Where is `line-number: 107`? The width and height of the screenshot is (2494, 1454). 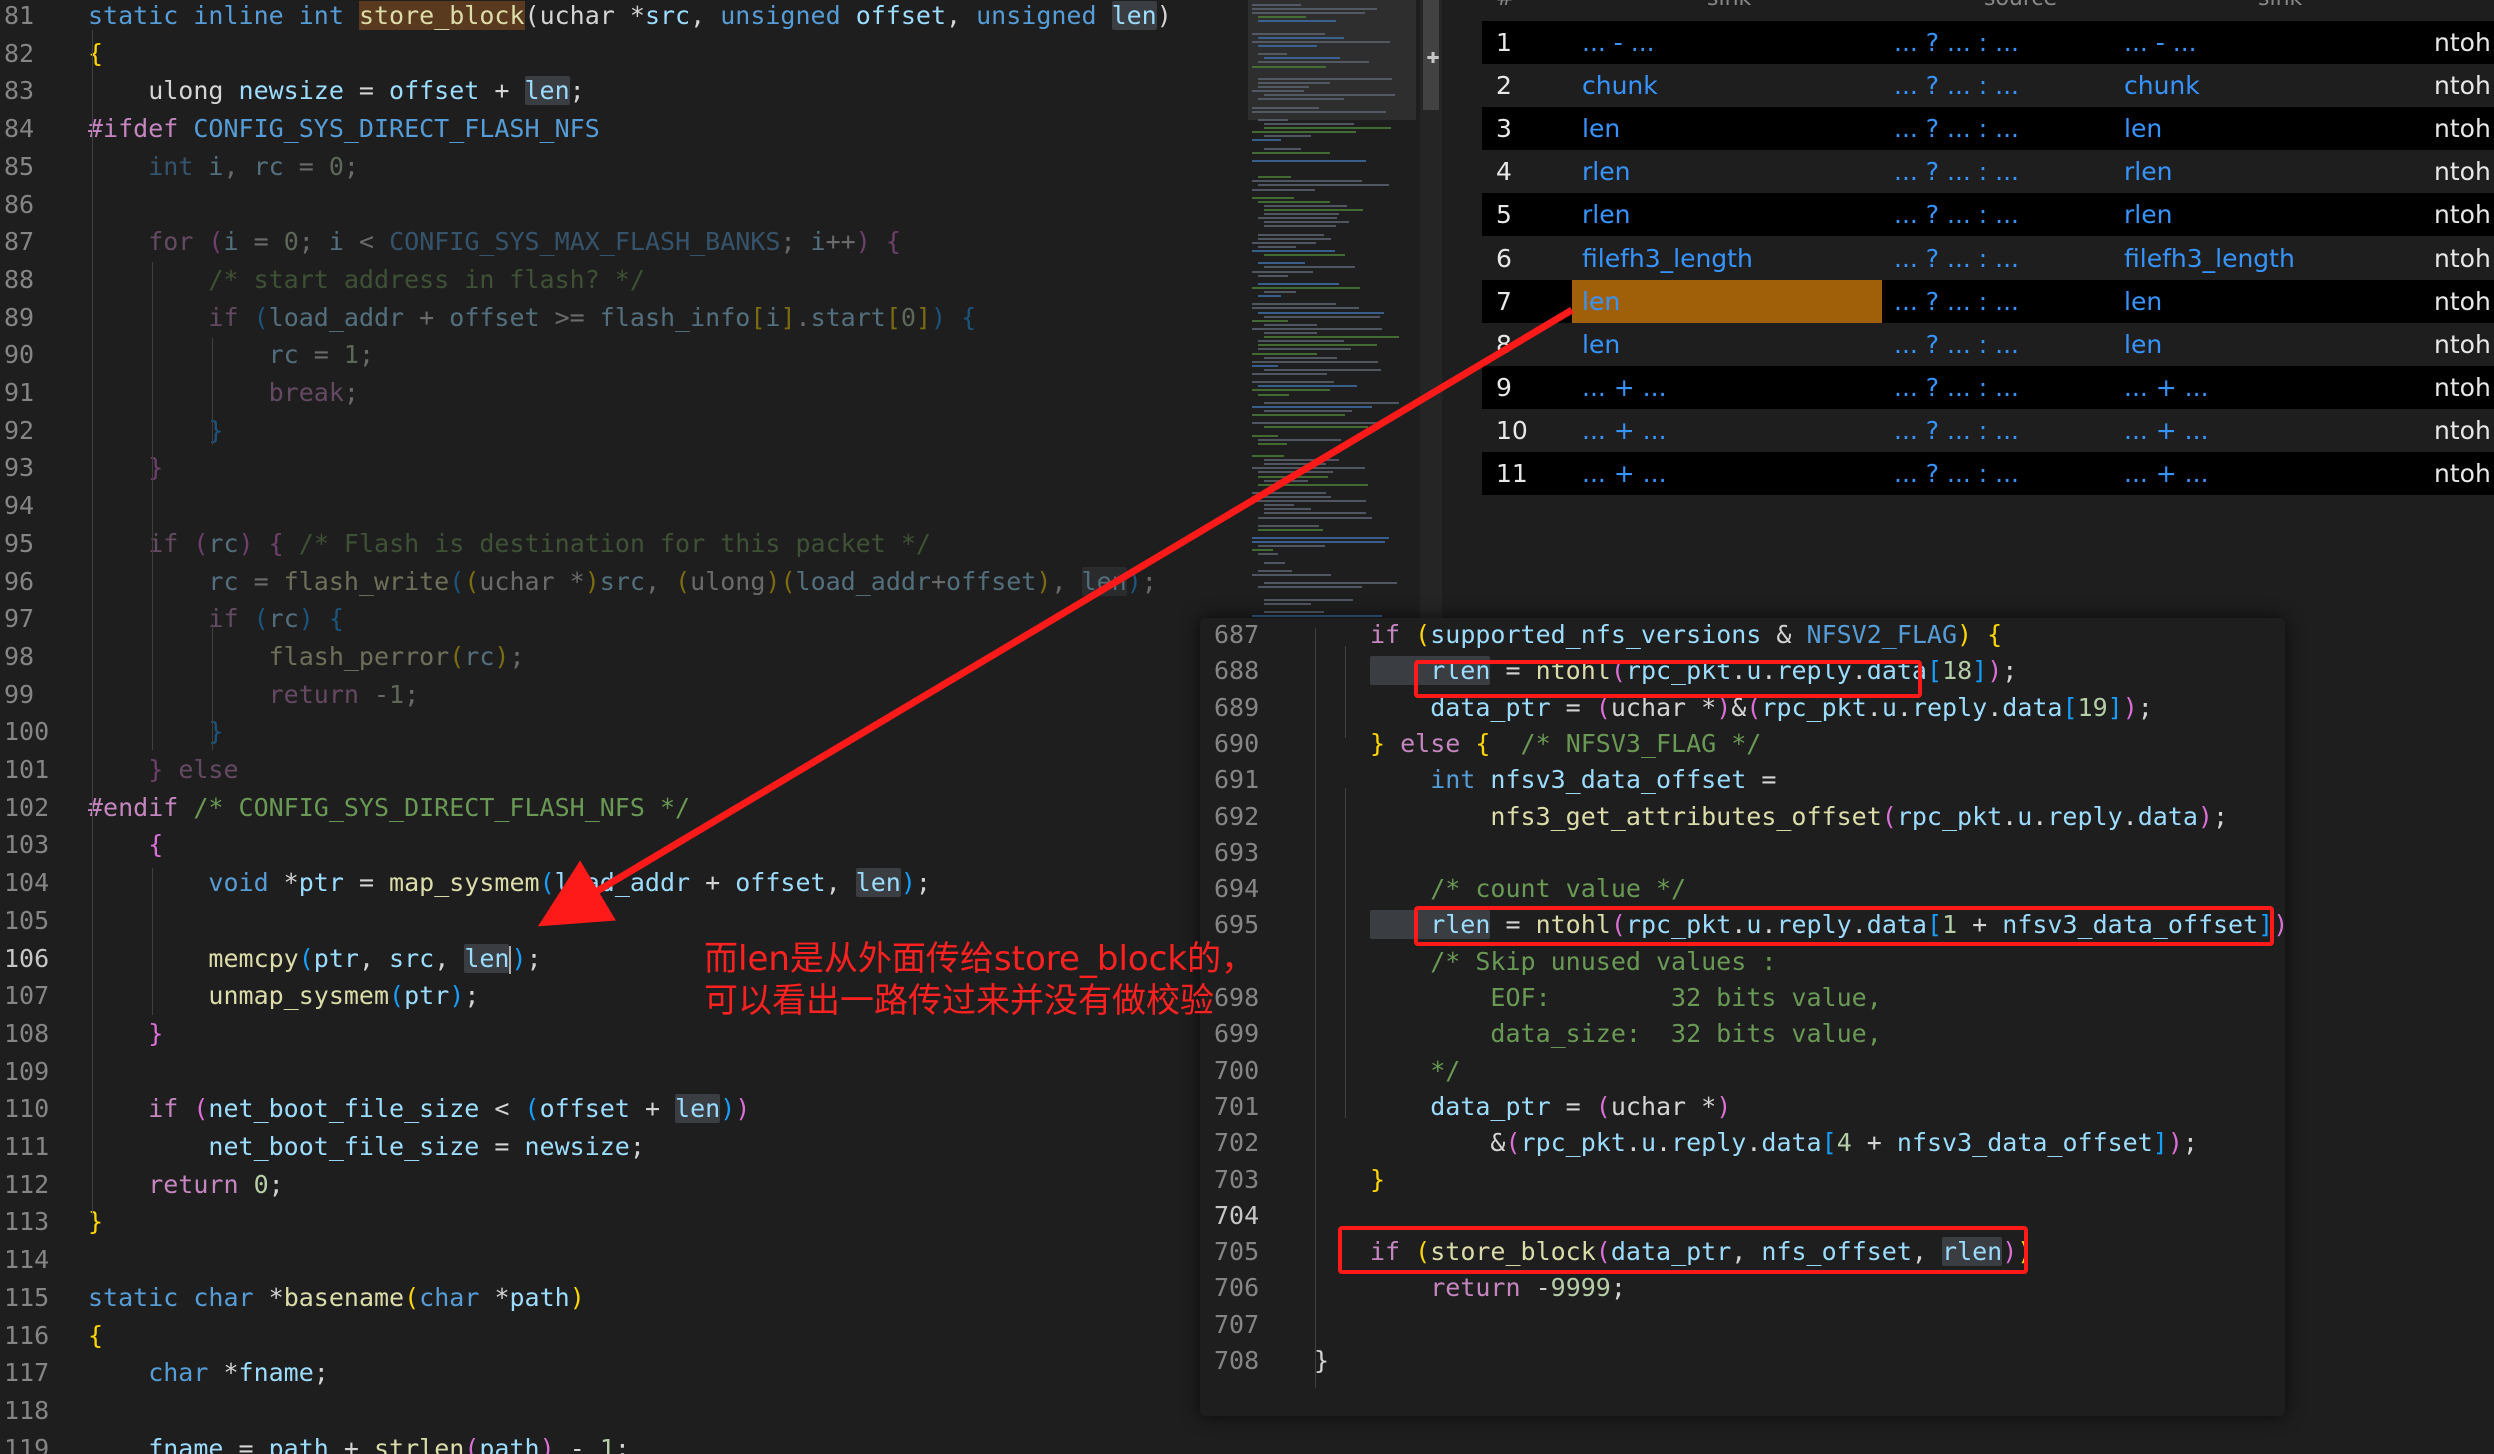 line-number: 107 is located at coordinates (24, 996).